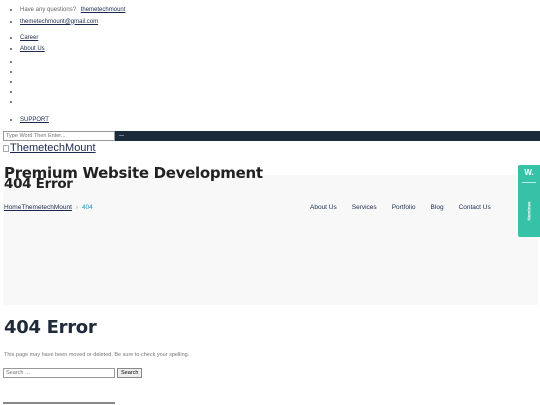  I want to click on support-item: SUPPORT, so click(34, 120).